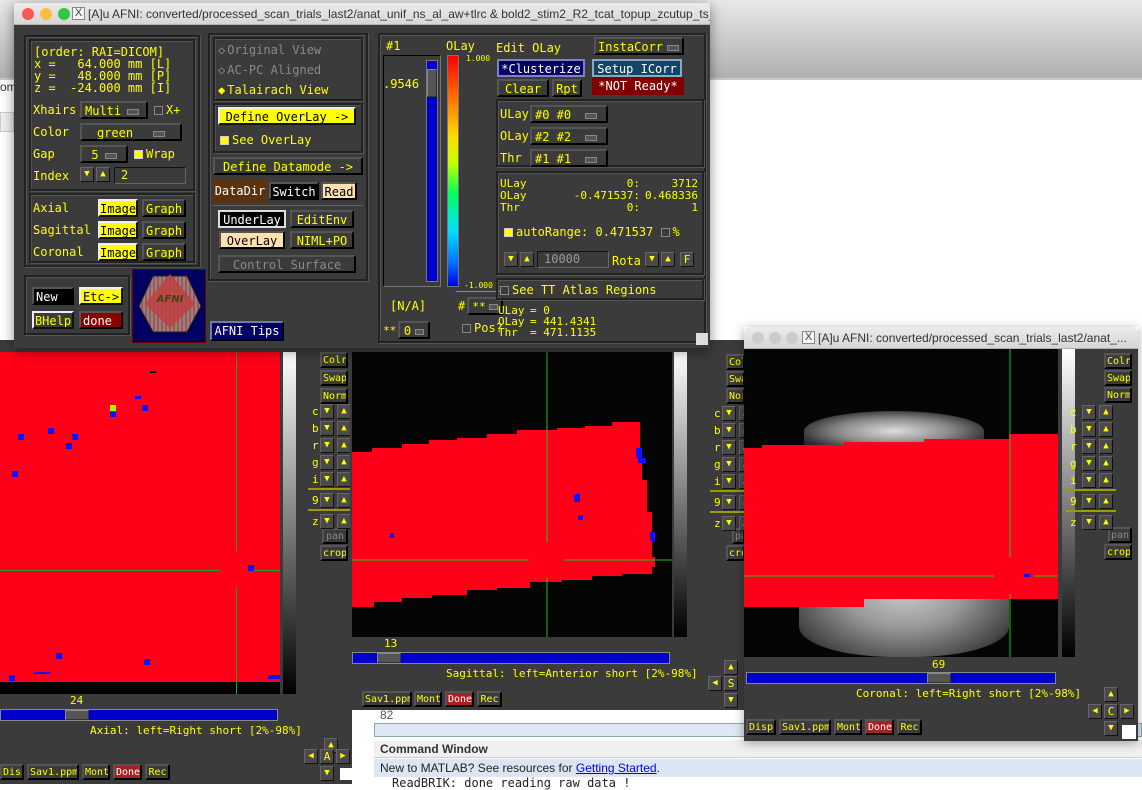  What do you see at coordinates (334, 360) in the screenshot?
I see `colr-button: Colr` at bounding box center [334, 360].